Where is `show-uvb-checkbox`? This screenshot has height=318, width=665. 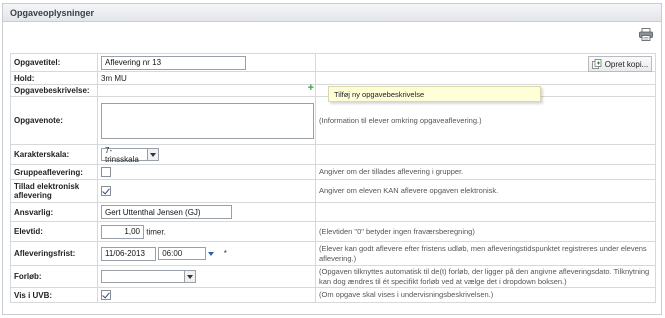
show-uvb-checkbox is located at coordinates (106, 295).